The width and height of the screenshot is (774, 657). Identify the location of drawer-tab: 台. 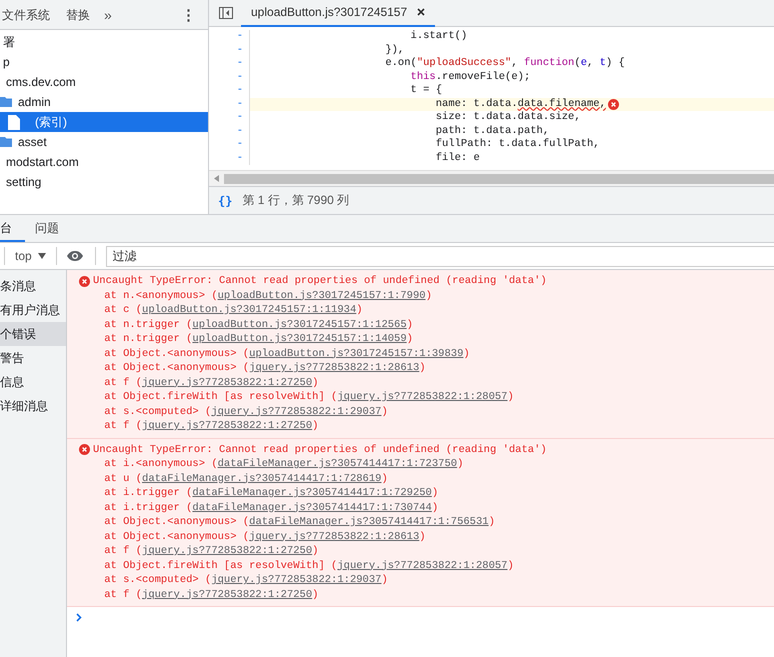
(12, 228).